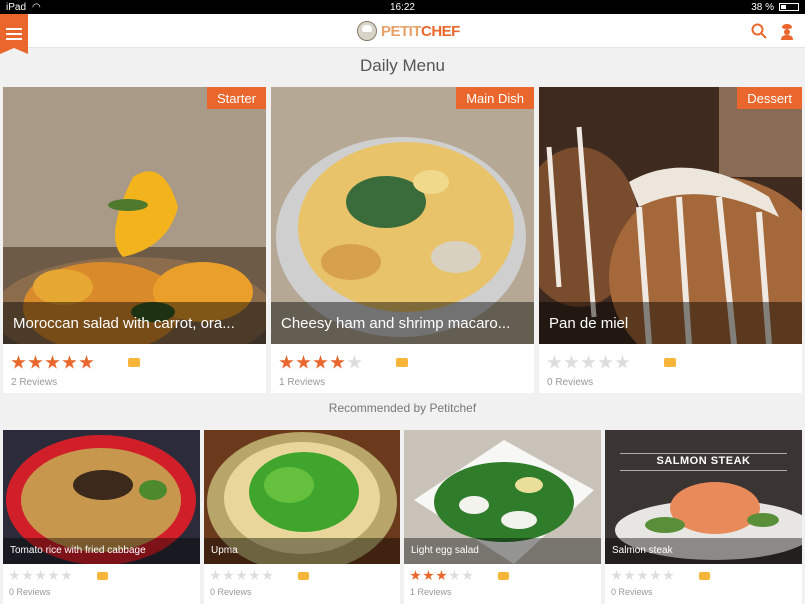 The image size is (805, 604). What do you see at coordinates (769, 98) in the screenshot?
I see `category-tag: Dessert` at bounding box center [769, 98].